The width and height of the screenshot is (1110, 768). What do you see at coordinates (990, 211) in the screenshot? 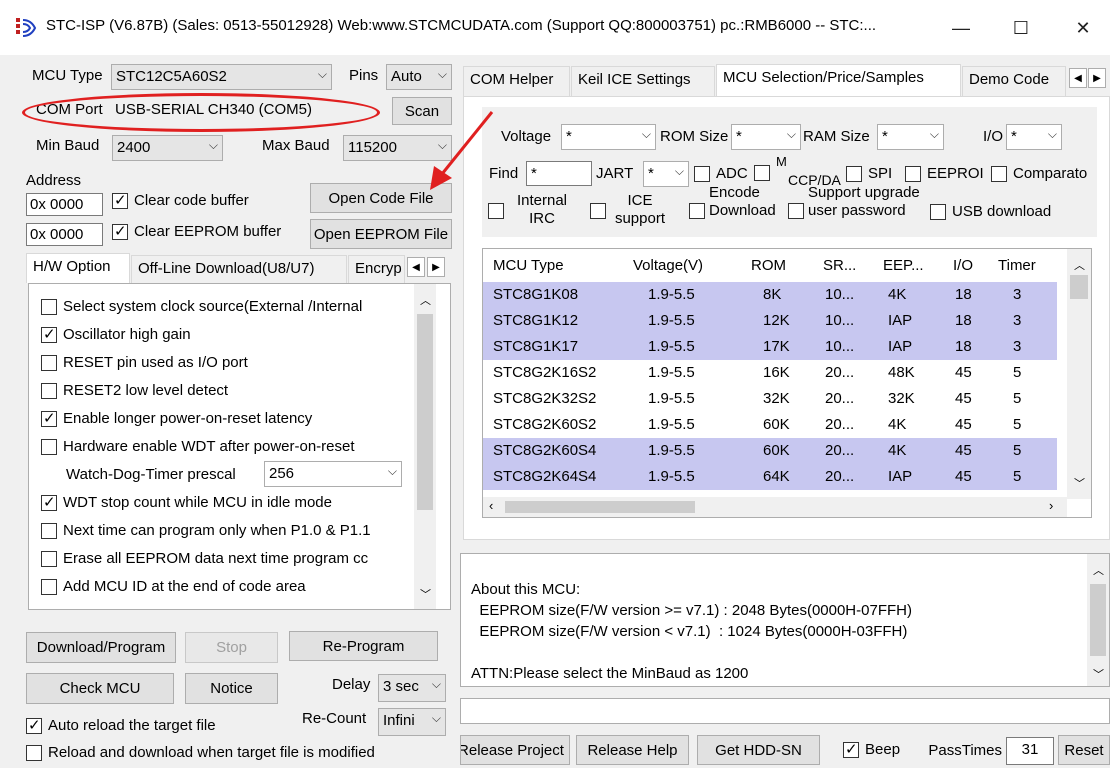
I see `usb-download-checkbox: USB download` at bounding box center [990, 211].